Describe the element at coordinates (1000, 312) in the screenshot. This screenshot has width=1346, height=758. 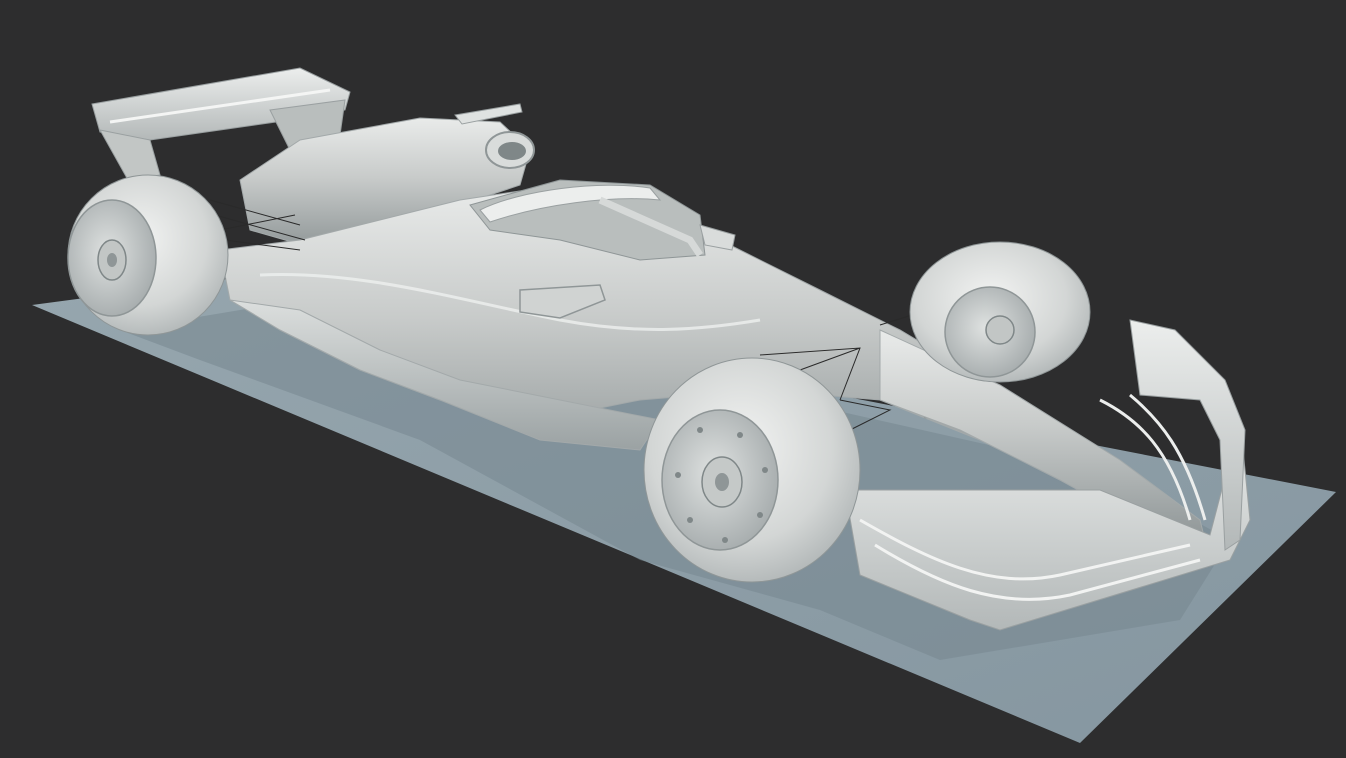
I see `front-far-tire` at that location.